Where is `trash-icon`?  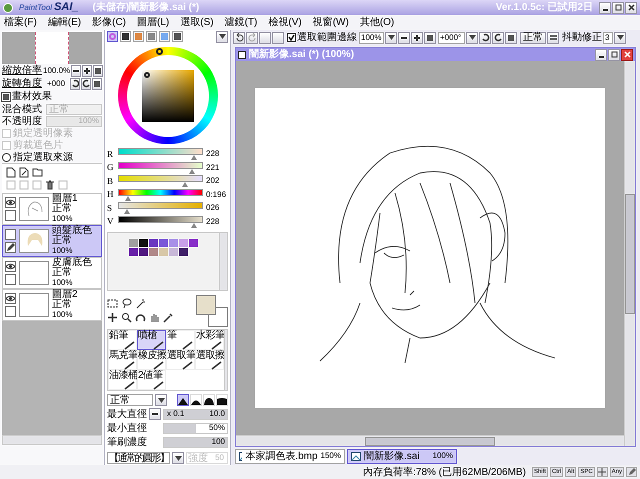 trash-icon is located at coordinates (50, 185).